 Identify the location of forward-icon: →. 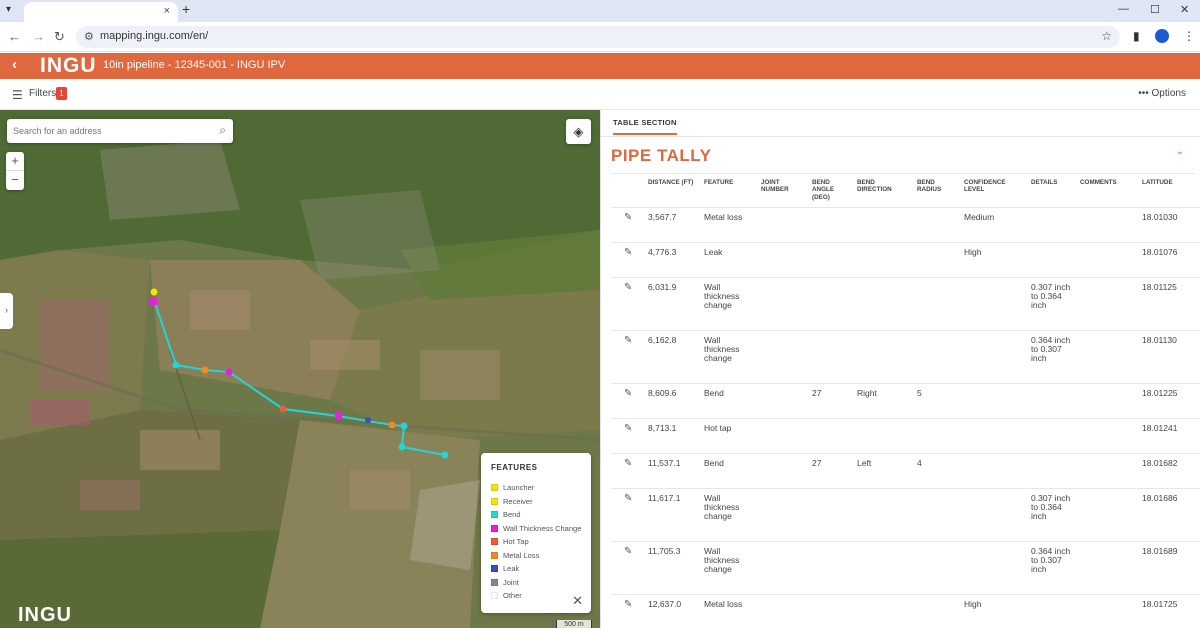
(38, 36).